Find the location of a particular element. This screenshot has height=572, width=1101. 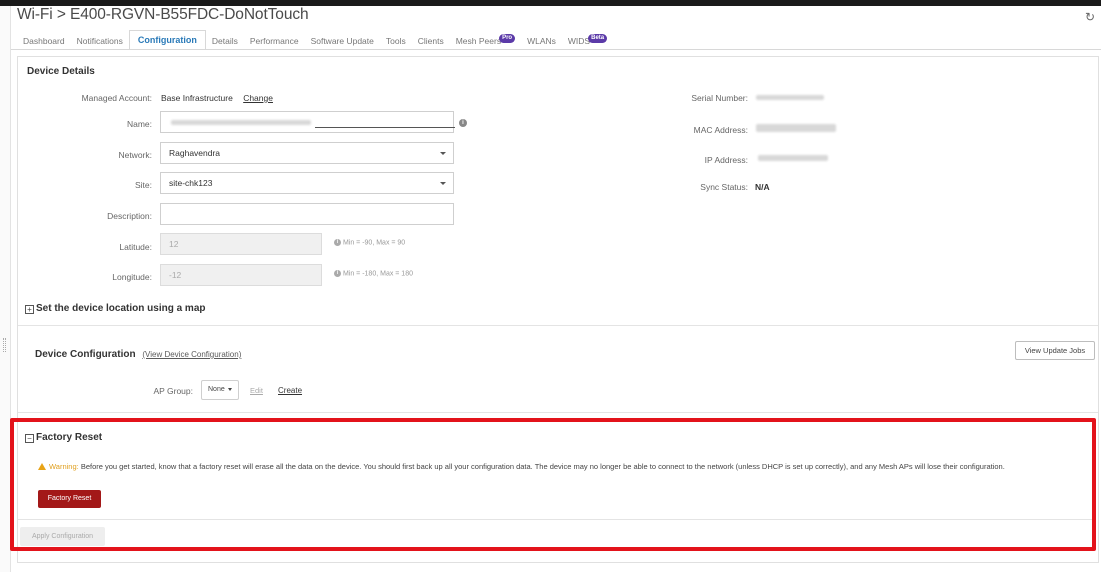

redacted-ip-address is located at coordinates (793, 158).